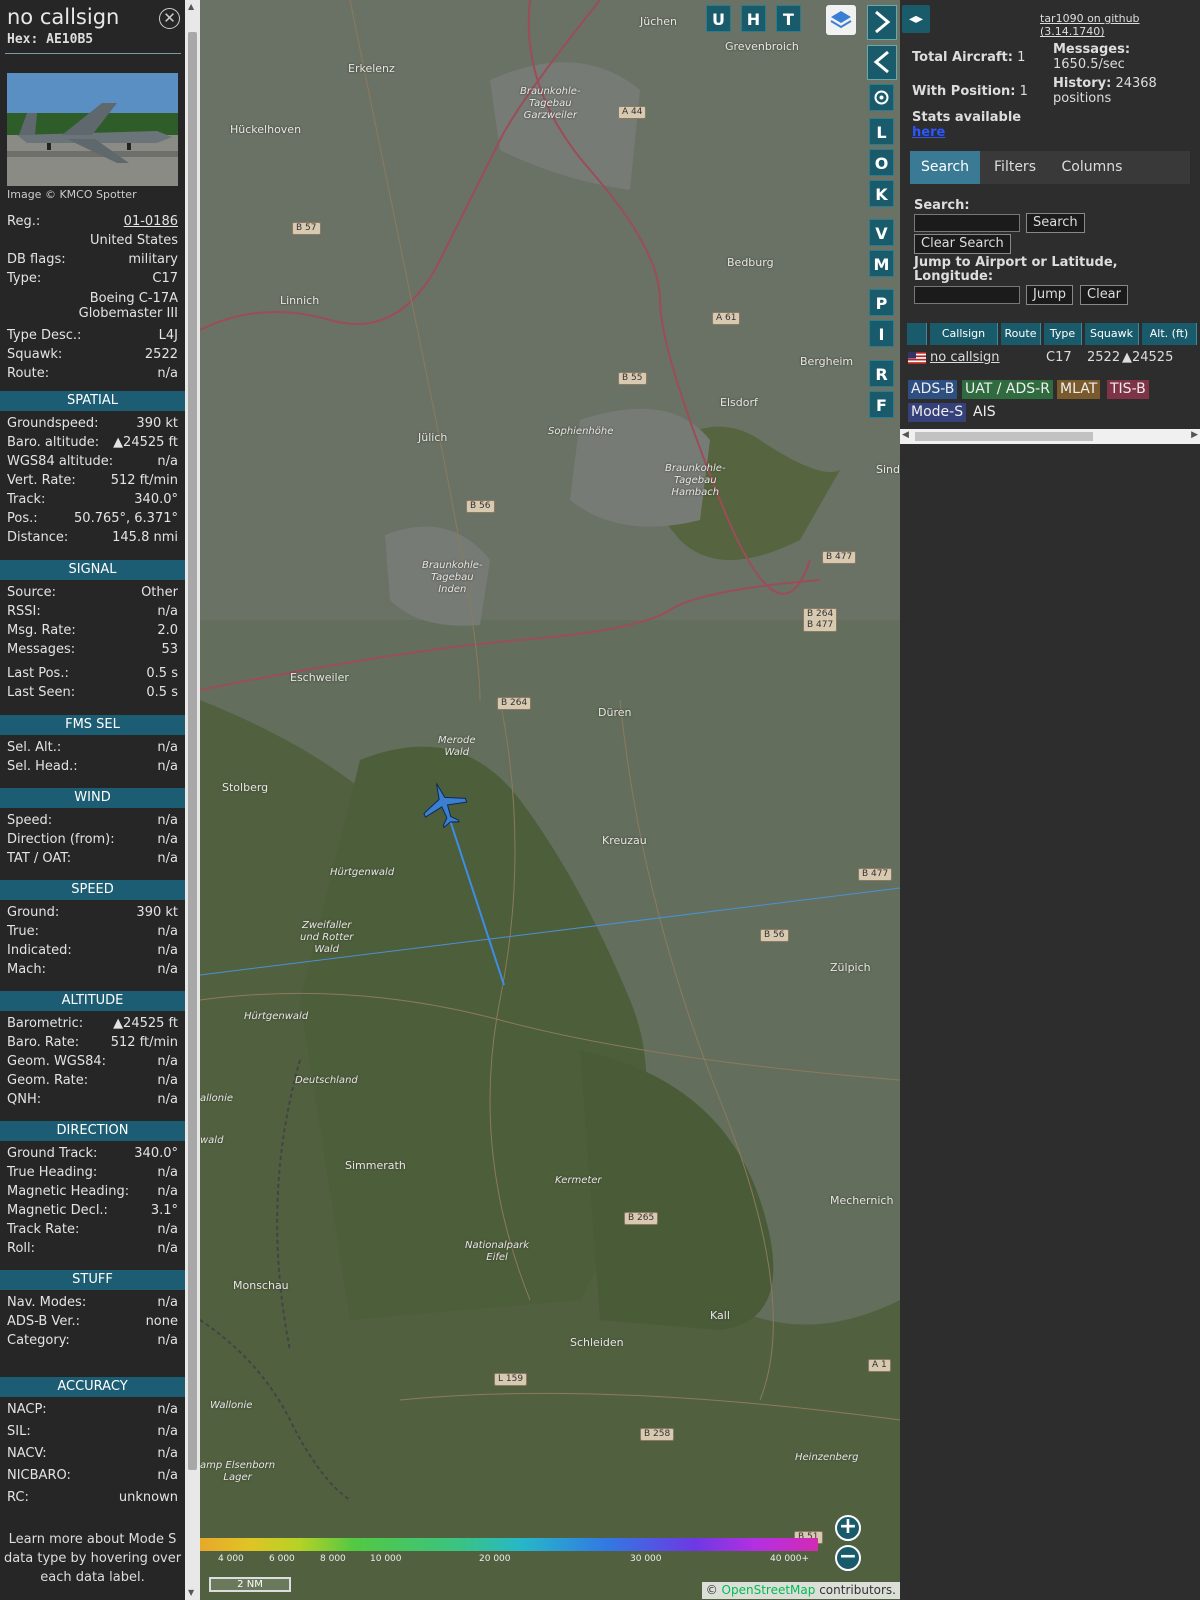 The image size is (1200, 1600). Describe the element at coordinates (964, 334) in the screenshot. I see `column-header: Callsign` at that location.